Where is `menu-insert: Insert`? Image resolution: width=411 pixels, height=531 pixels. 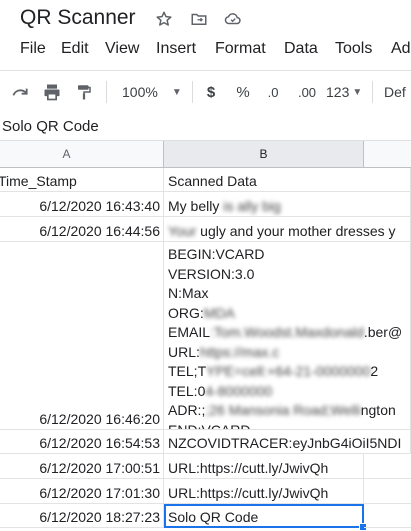 menu-insert: Insert is located at coordinates (176, 49).